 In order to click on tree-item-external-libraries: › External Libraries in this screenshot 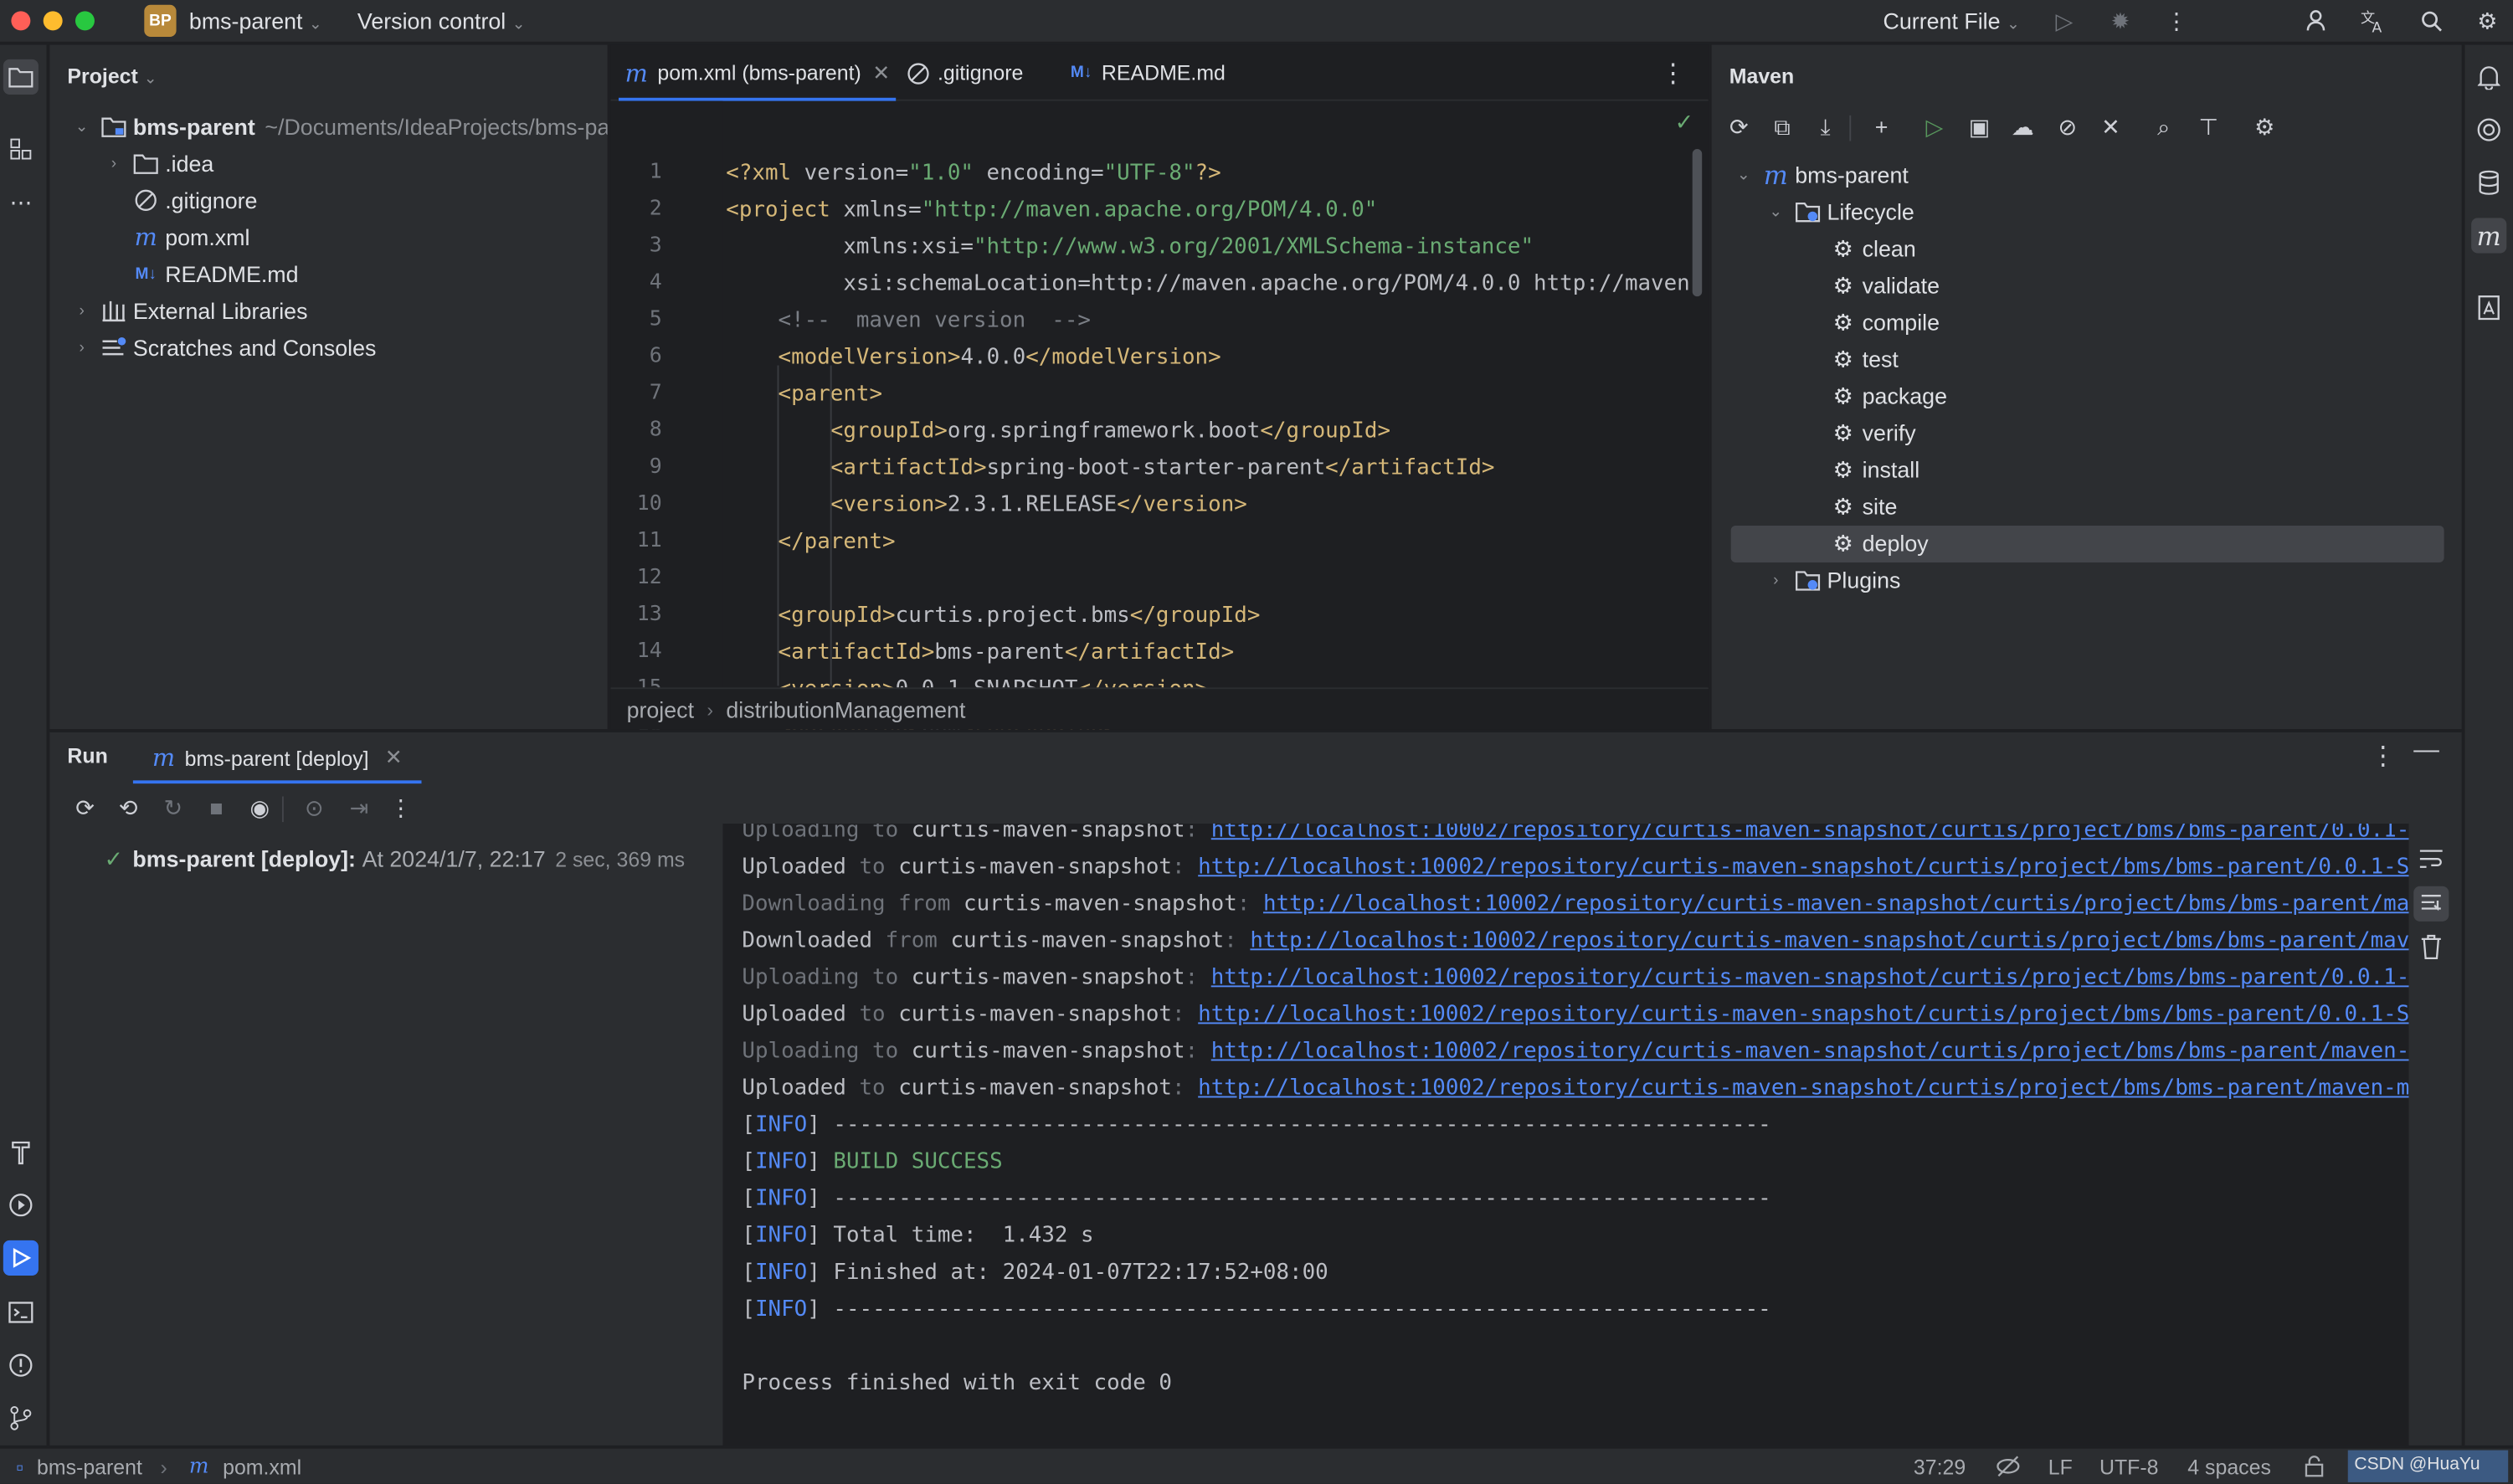, I will do `click(189, 311)`.